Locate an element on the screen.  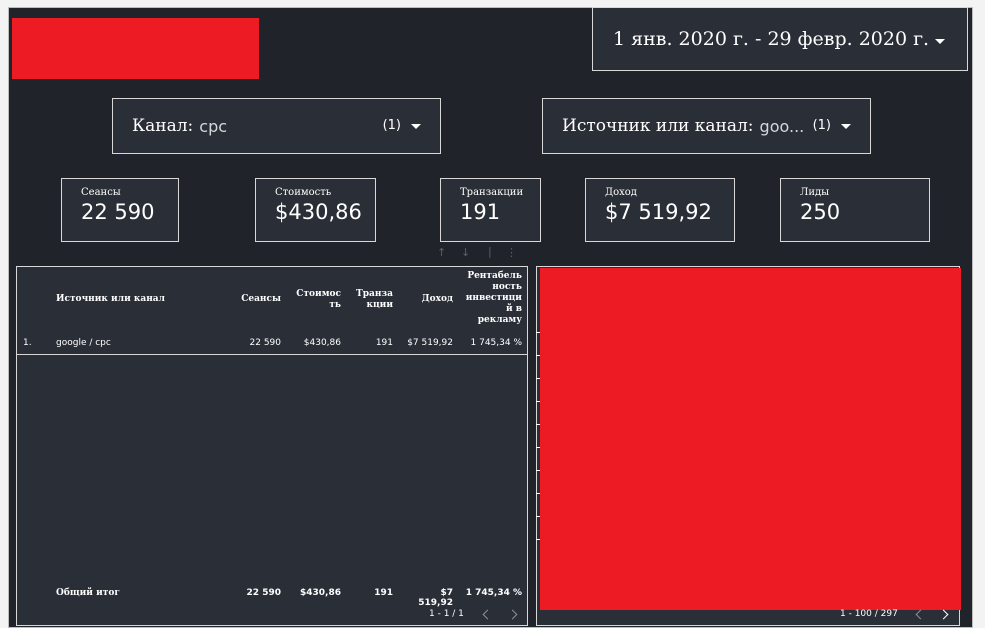
more-vert-icon: ⋮ is located at coordinates (511, 252).